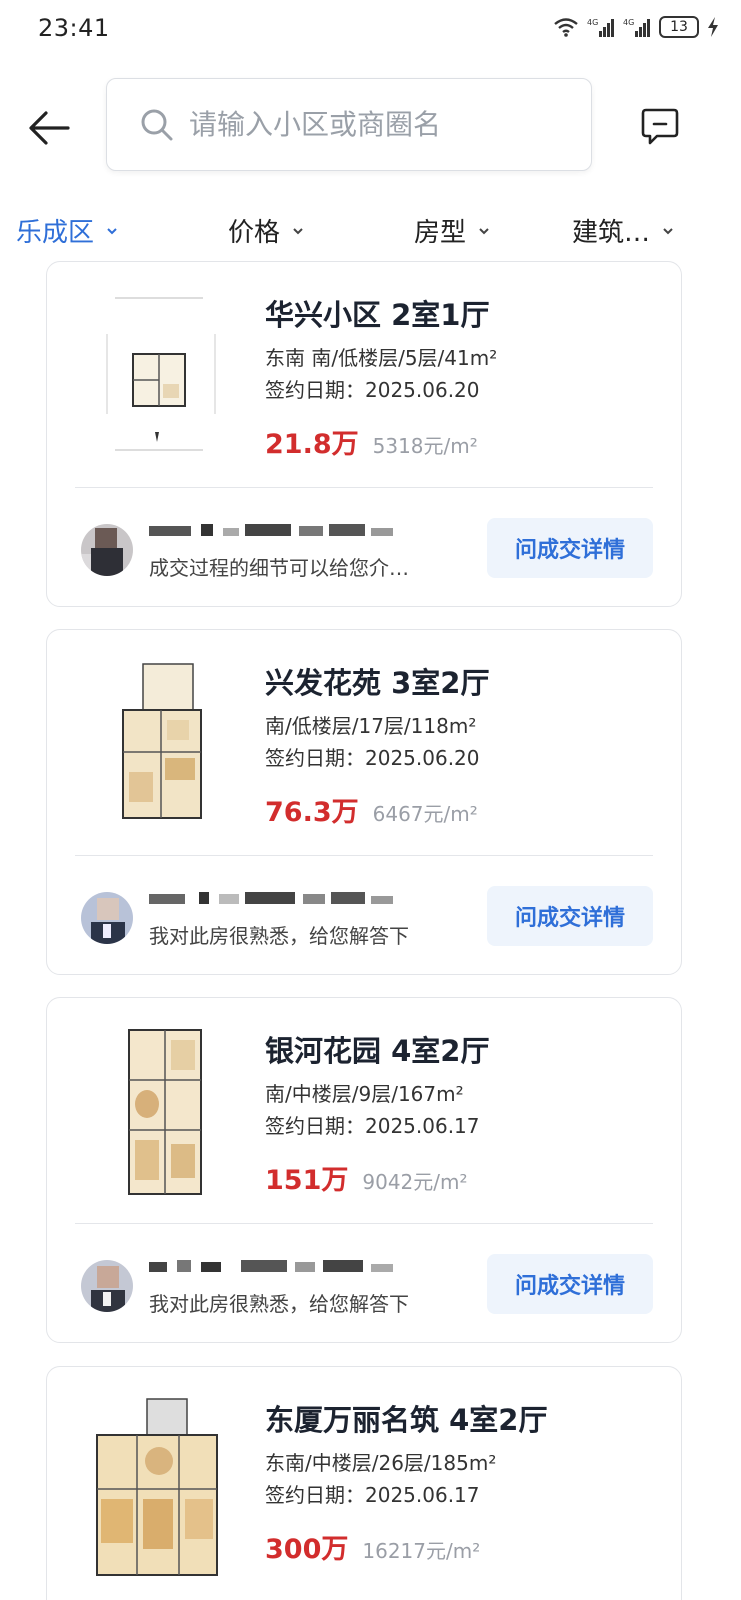 Image resolution: width=741 pixels, height=1600 pixels. I want to click on listing-title: 东厦万丽名筑 4室2厅, so click(406, 1420).